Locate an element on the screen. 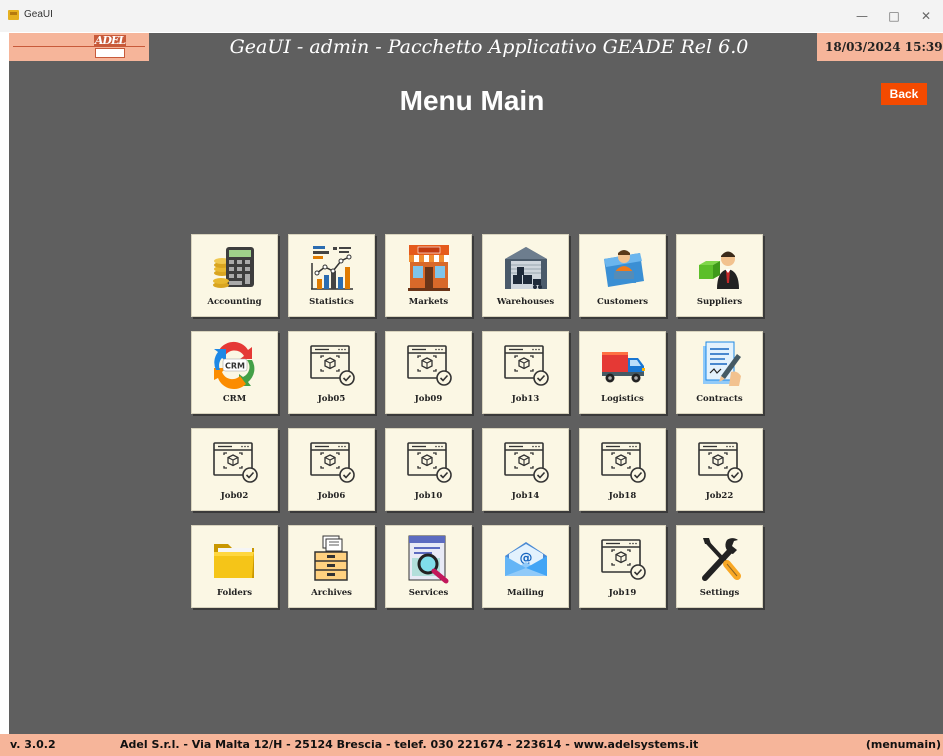 The width and height of the screenshot is (943, 756). menu-tile-crm: CRM CRM is located at coordinates (234, 372).